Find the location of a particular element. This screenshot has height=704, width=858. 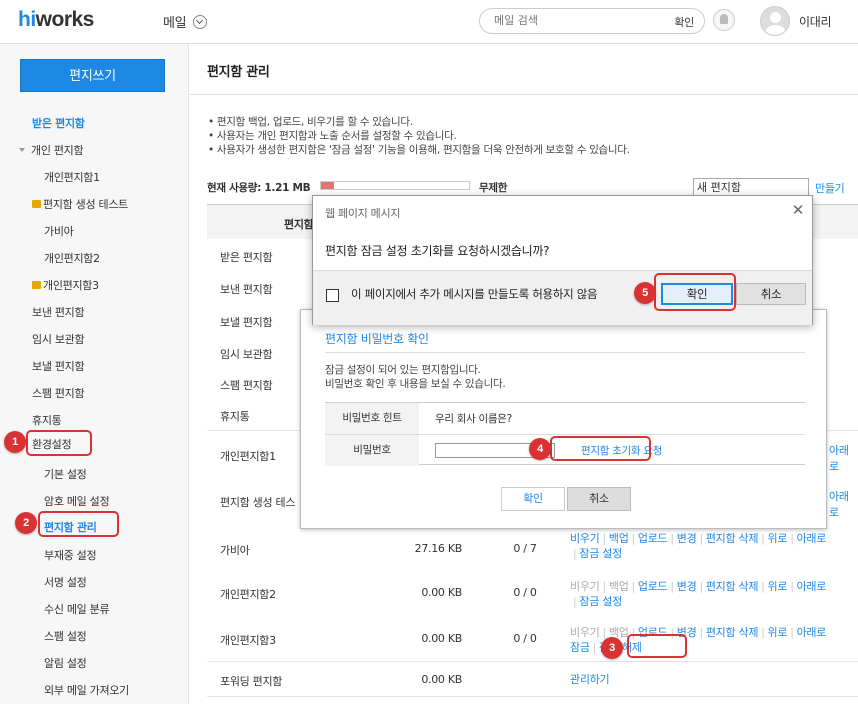

hiworks-logo: hiworks is located at coordinates (56, 20).